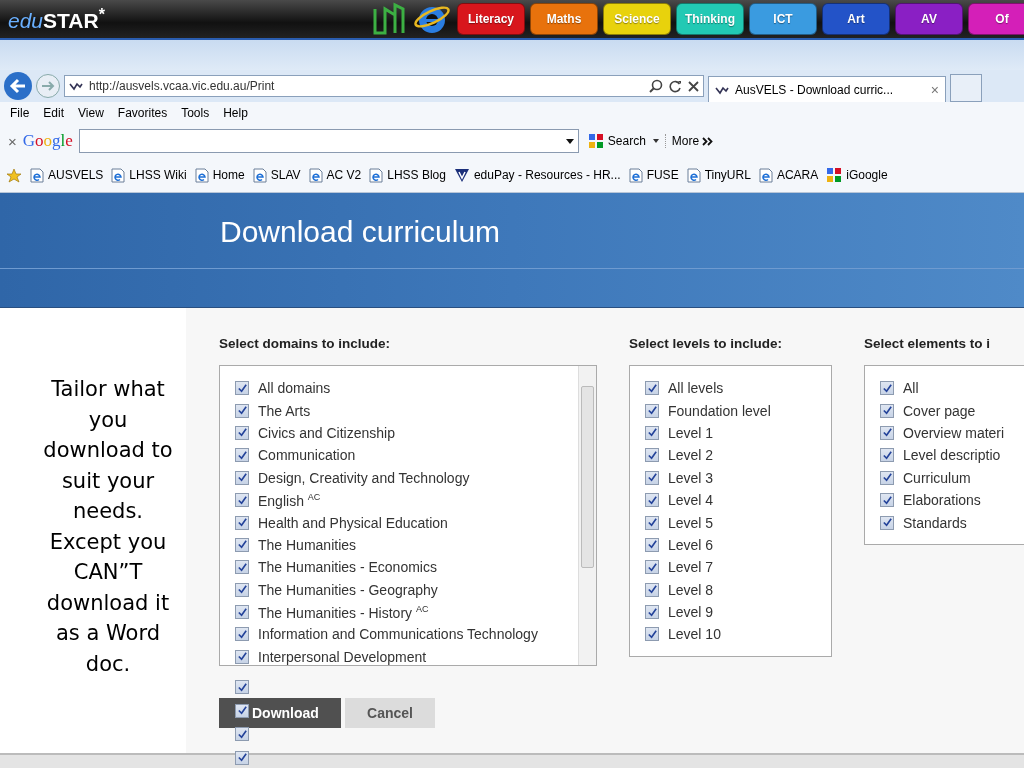  I want to click on favorite-link: AUSVELS, so click(67, 175).